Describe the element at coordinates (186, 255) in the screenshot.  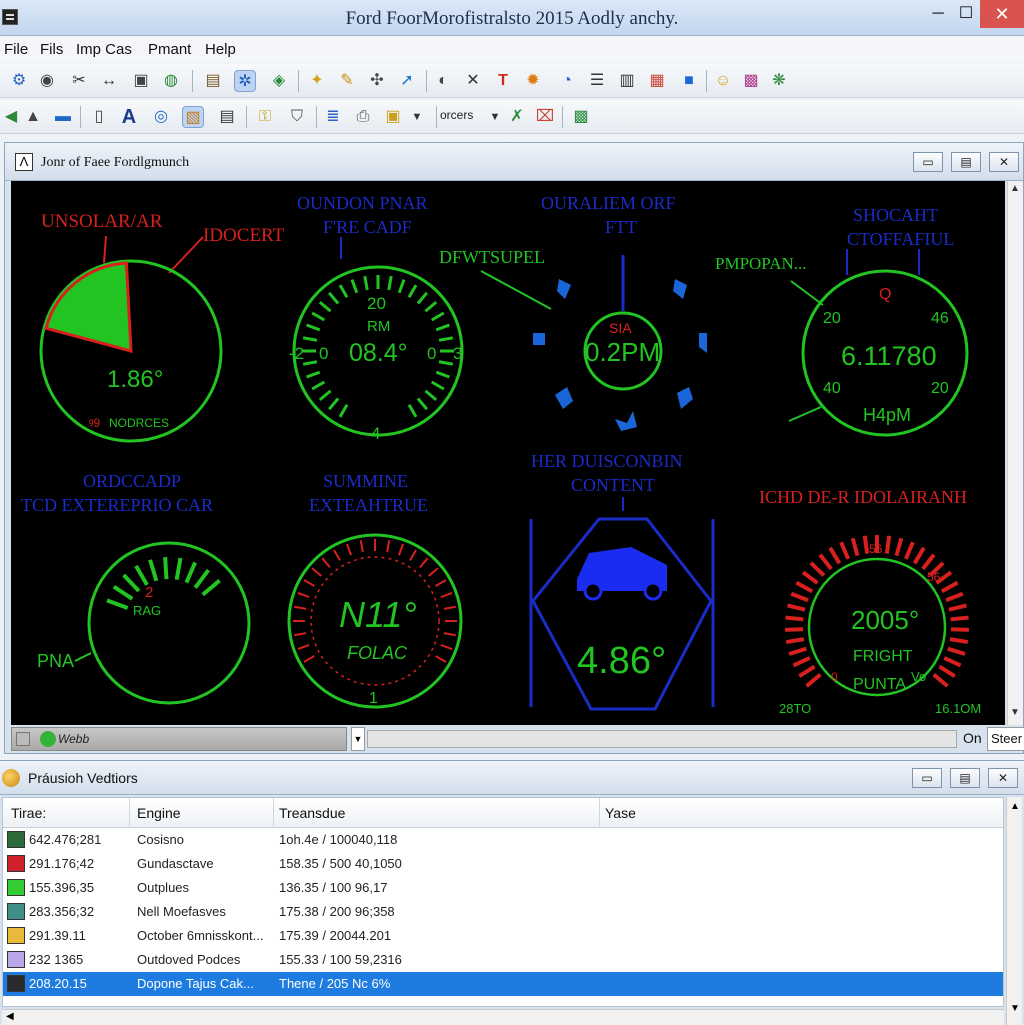
I see `gauge-1-callout-line` at that location.